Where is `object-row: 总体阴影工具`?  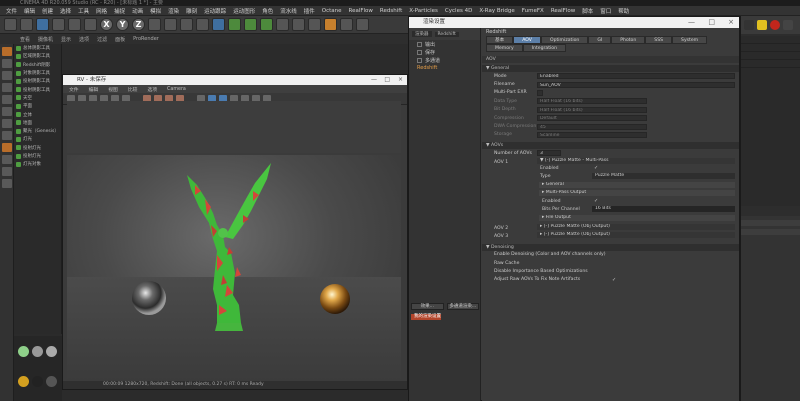
object-row: 总体阴影工具 is located at coordinates (37, 48).